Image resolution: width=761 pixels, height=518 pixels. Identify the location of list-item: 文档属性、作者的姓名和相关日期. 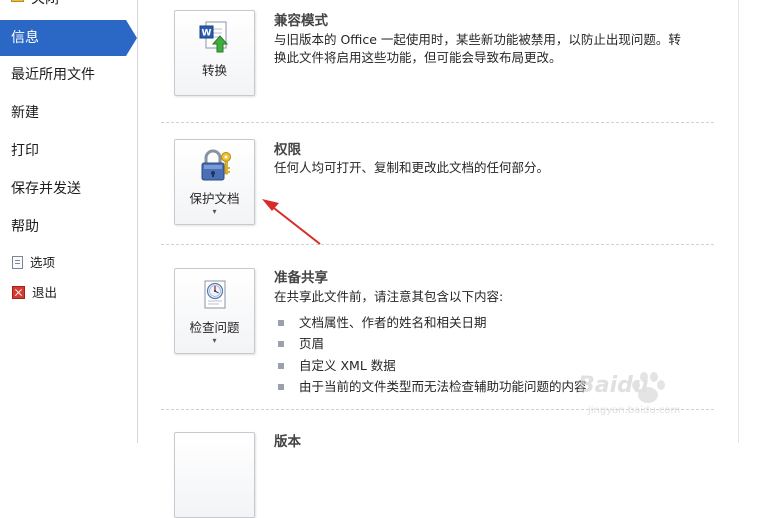
(382, 321).